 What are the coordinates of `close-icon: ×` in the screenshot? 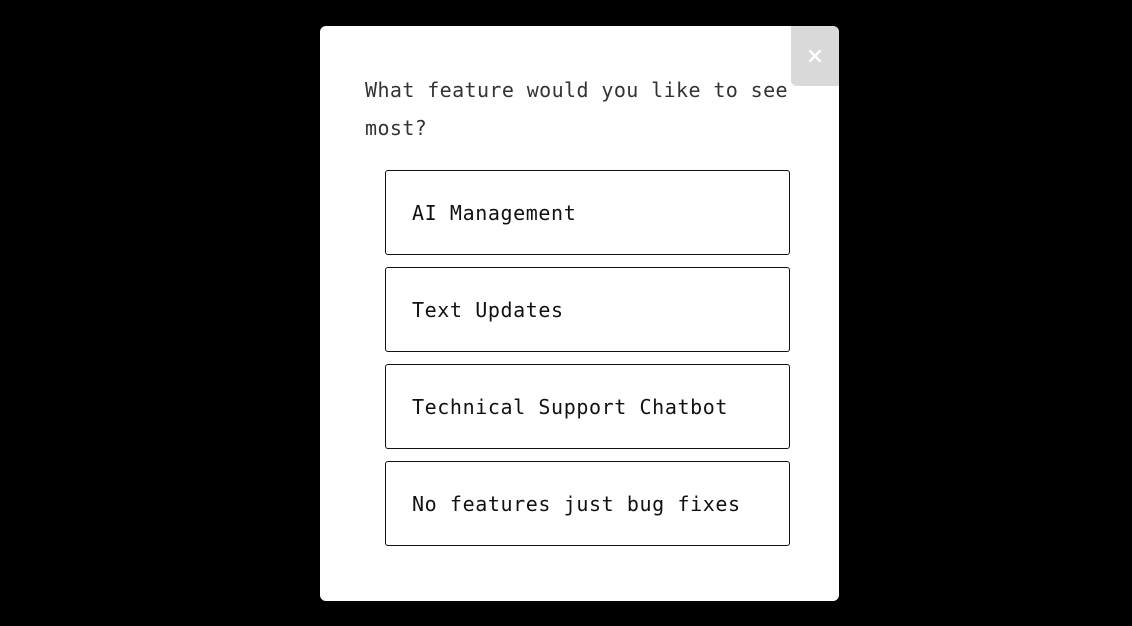 It's located at (815, 56).